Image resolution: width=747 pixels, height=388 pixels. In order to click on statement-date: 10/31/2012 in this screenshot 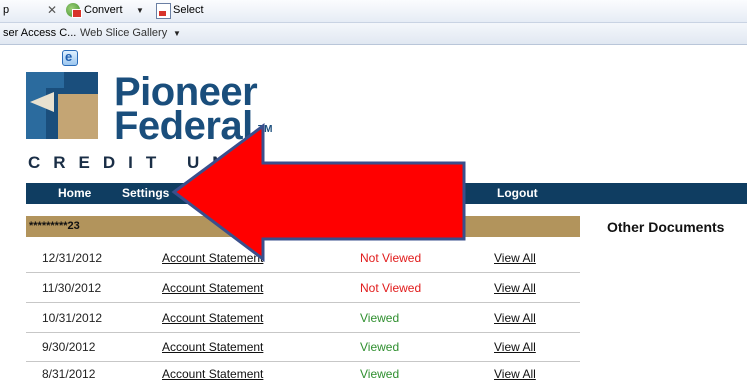, I will do `click(72, 318)`.